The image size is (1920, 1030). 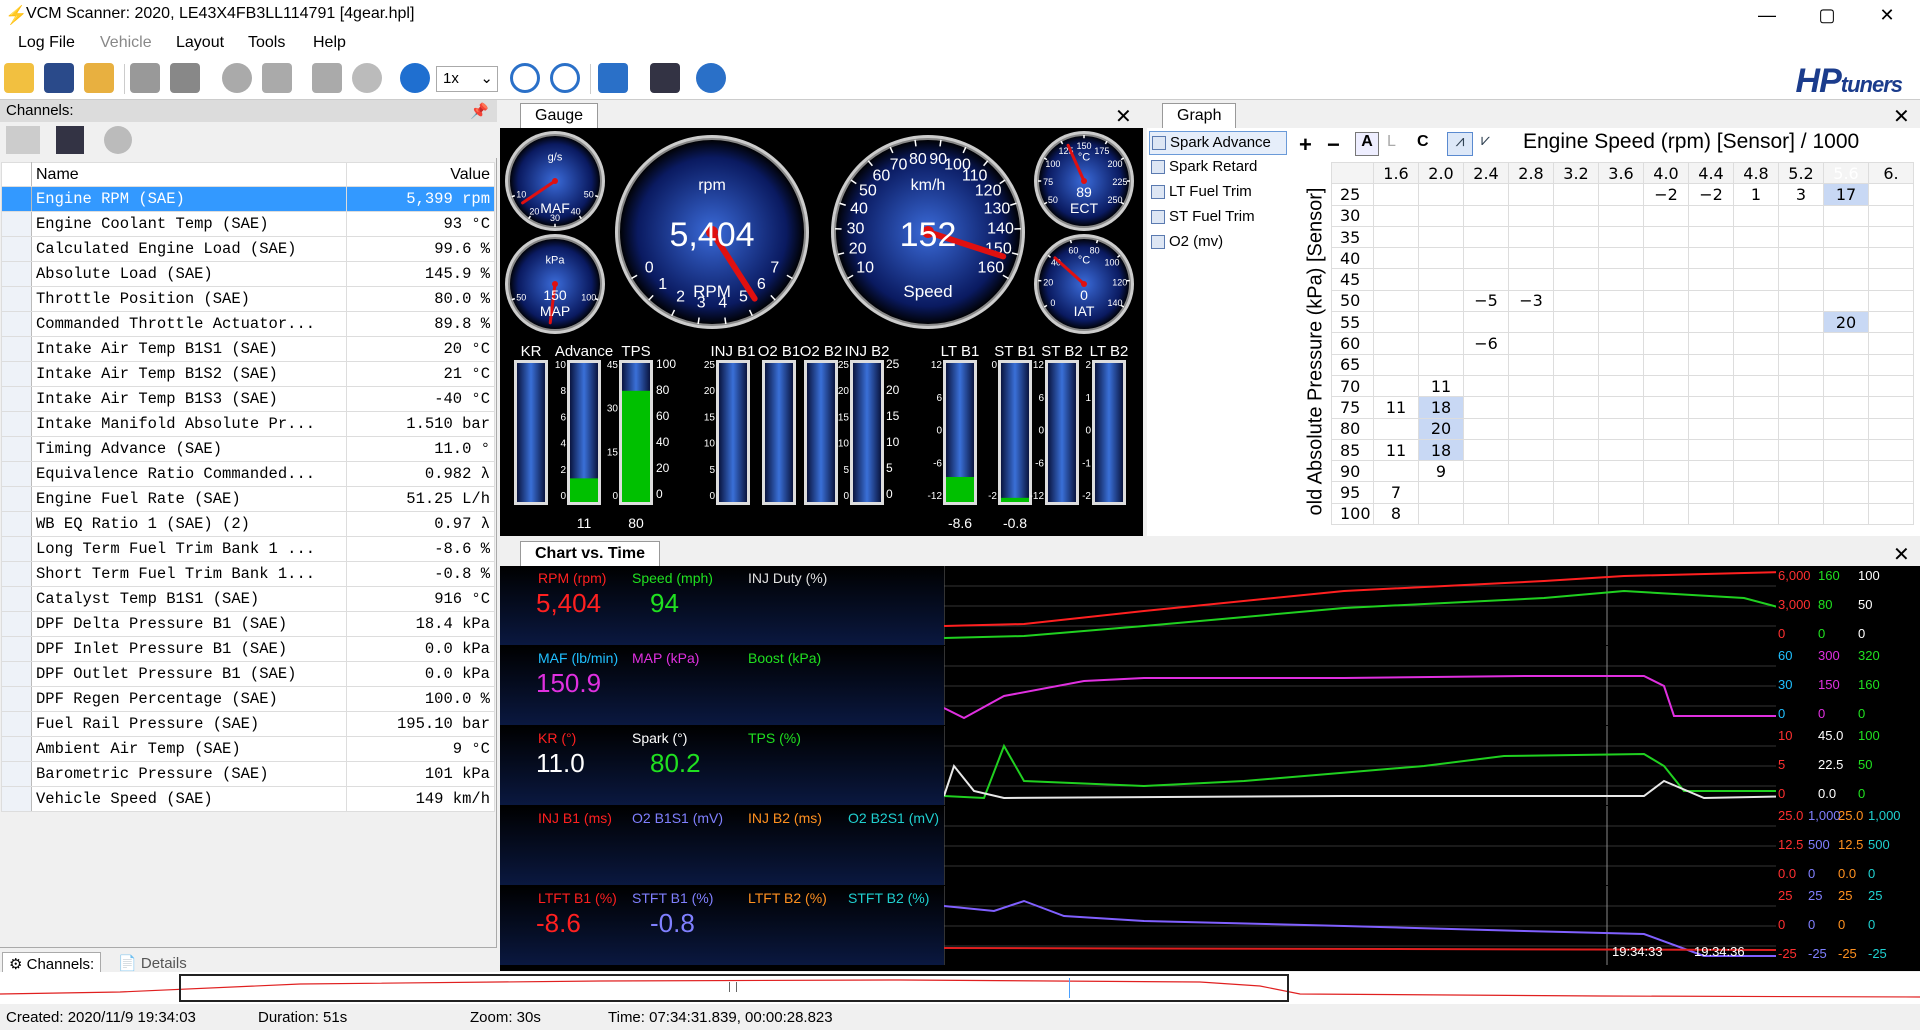 I want to click on graph-zoom-in-button: +, so click(x=1305, y=145).